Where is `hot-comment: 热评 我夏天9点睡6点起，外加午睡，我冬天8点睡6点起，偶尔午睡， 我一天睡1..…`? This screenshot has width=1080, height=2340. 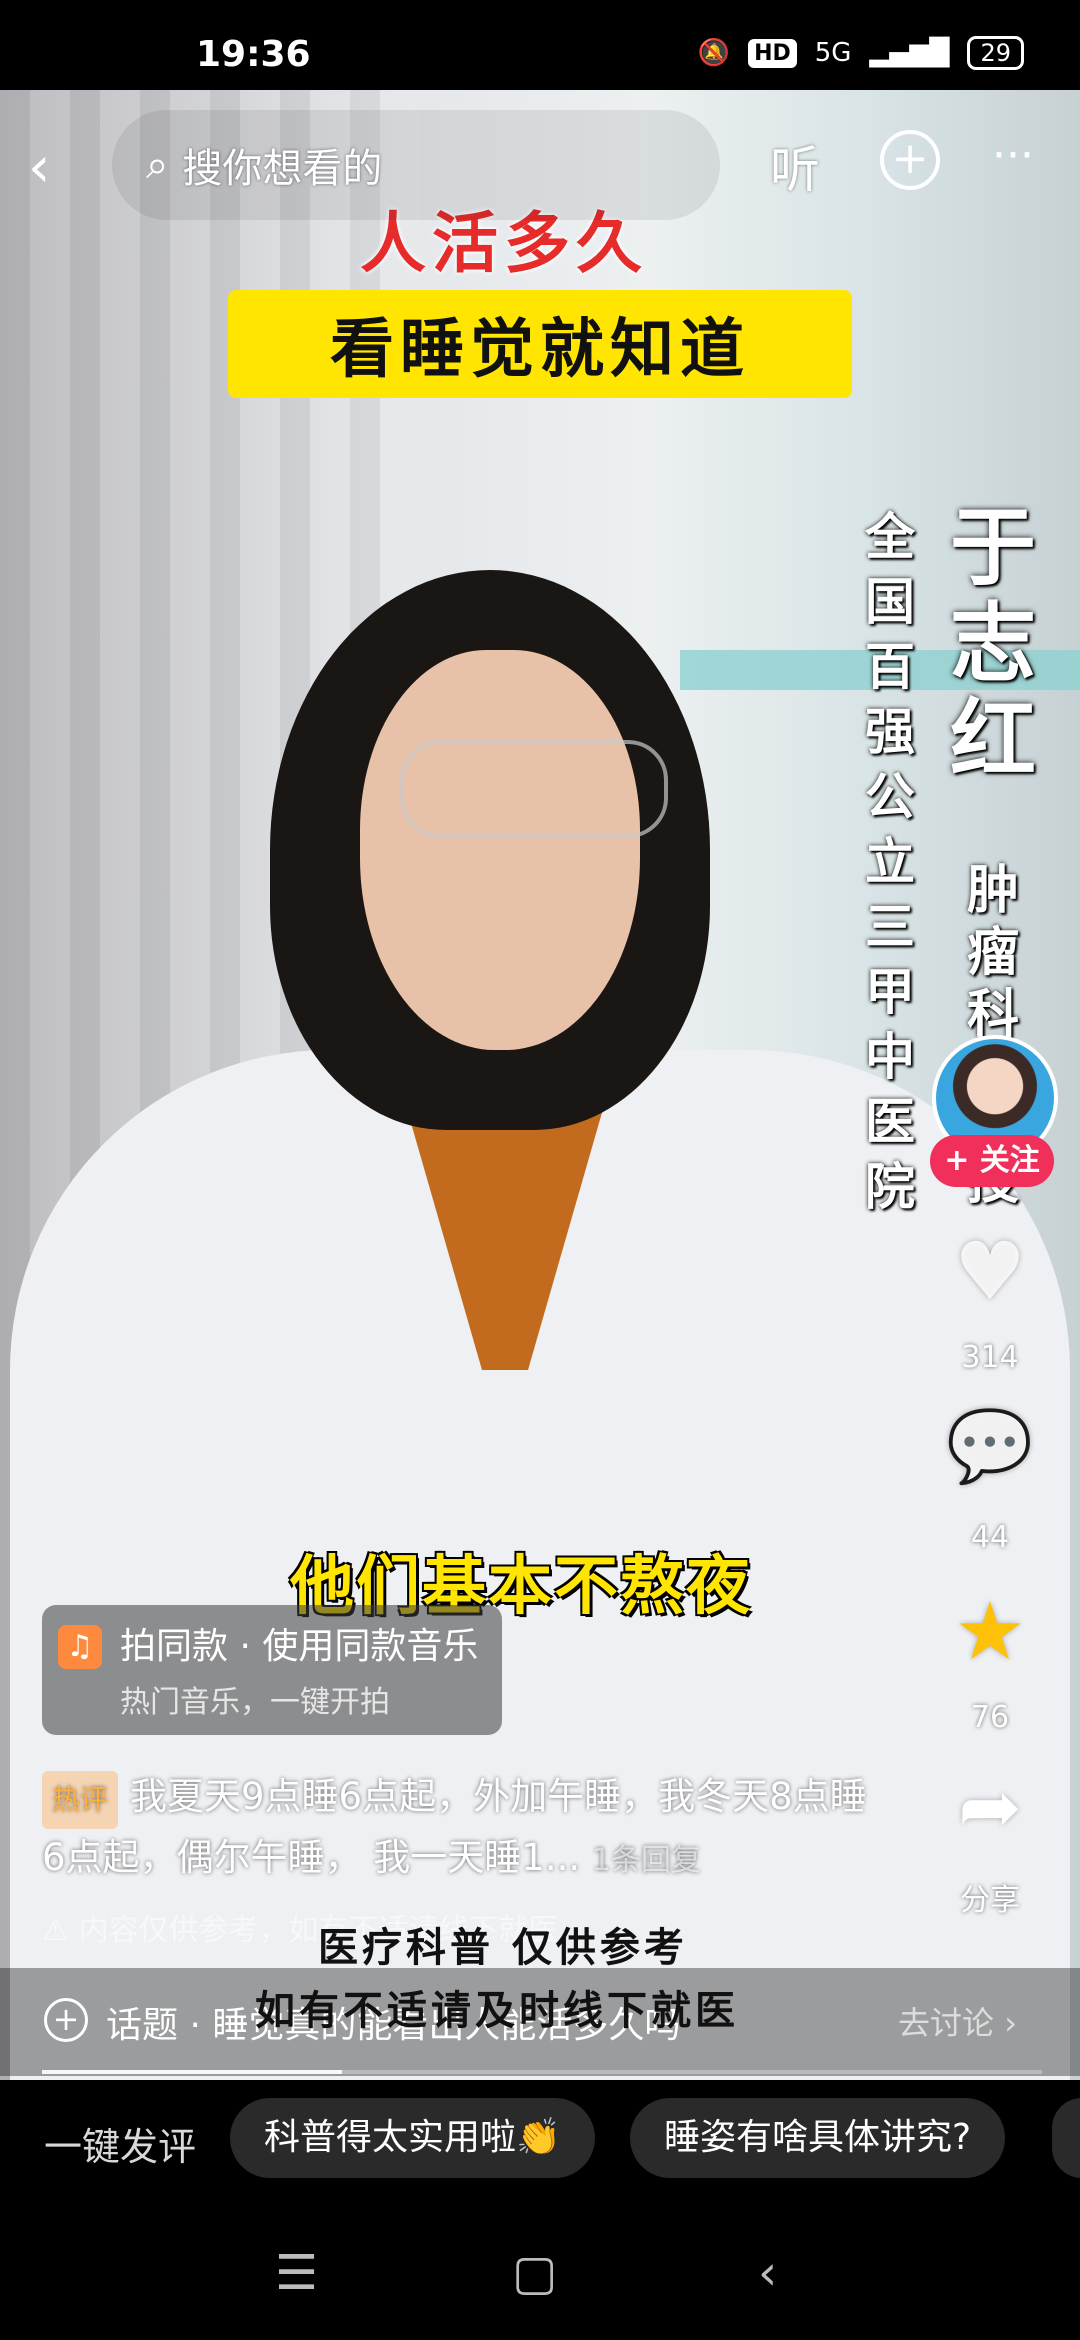 hot-comment: 热评 我夏天9点睡6点起，外加午睡，我冬天8点睡6点起，偶尔午睡， 我一天睡1..… is located at coordinates (462, 1829).